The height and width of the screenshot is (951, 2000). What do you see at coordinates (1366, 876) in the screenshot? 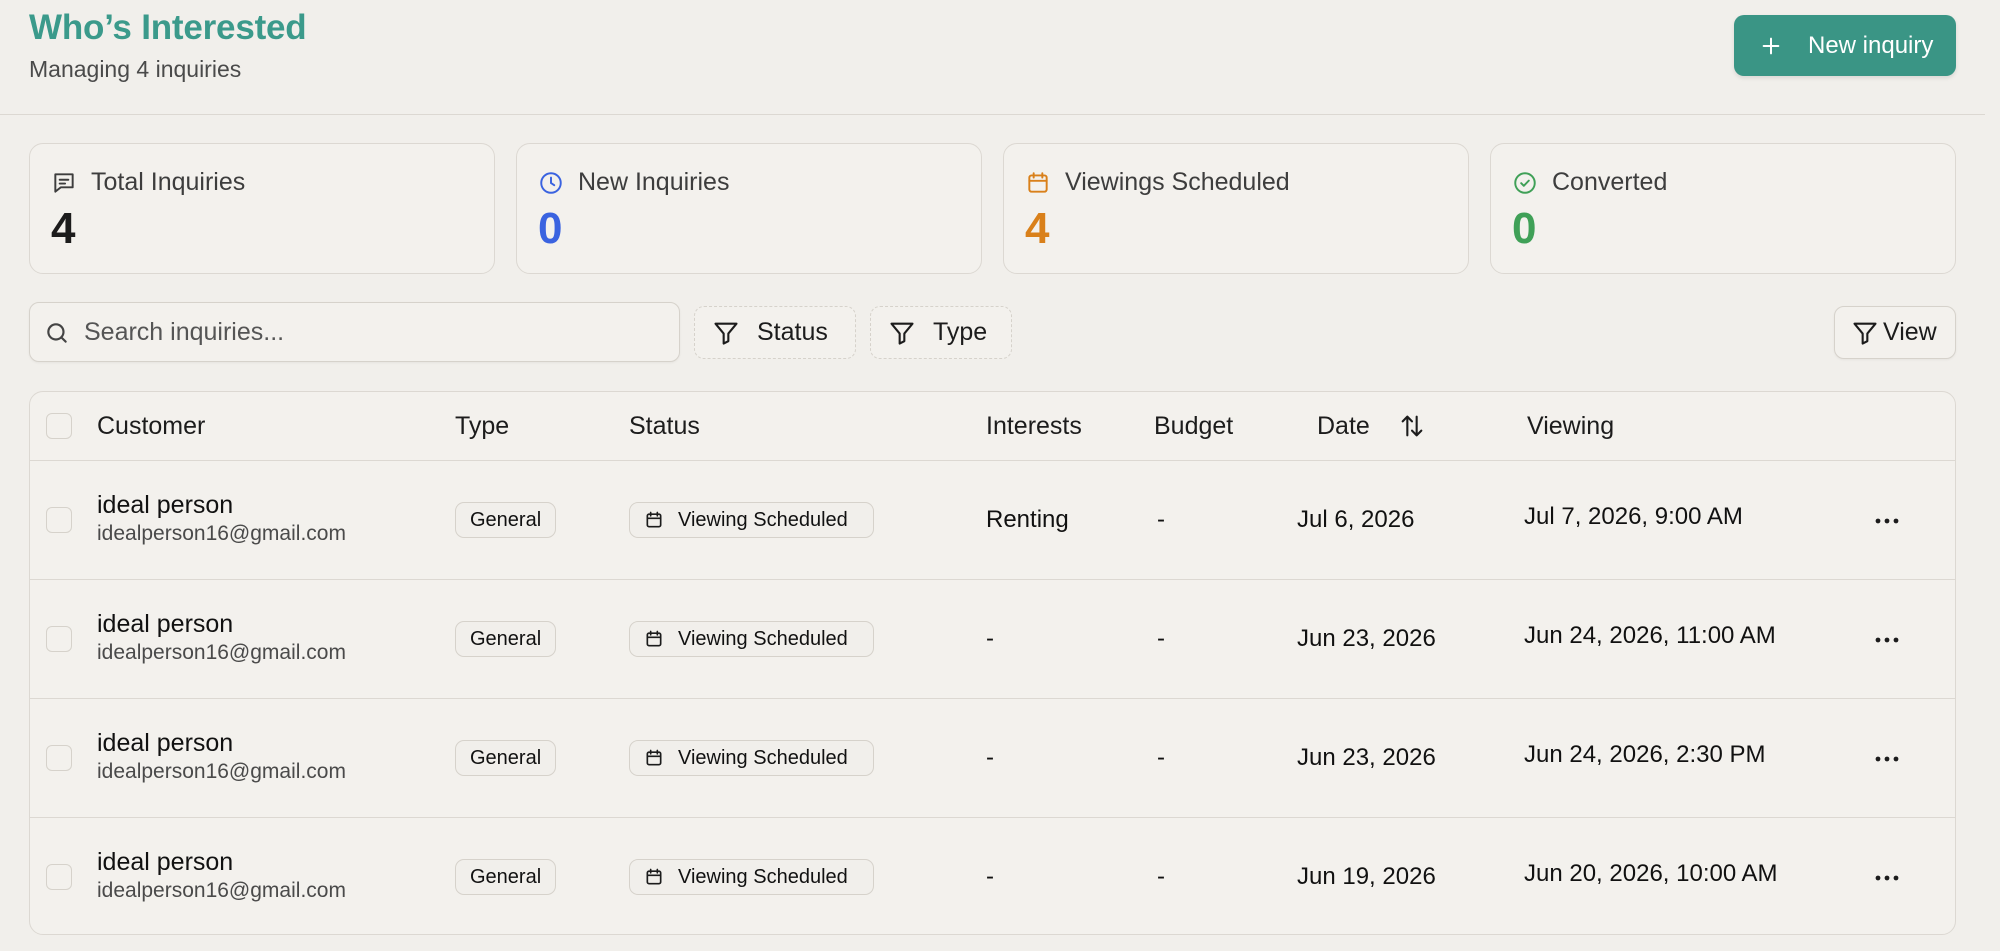
I see `date-cell: Jun 19, 2026` at bounding box center [1366, 876].